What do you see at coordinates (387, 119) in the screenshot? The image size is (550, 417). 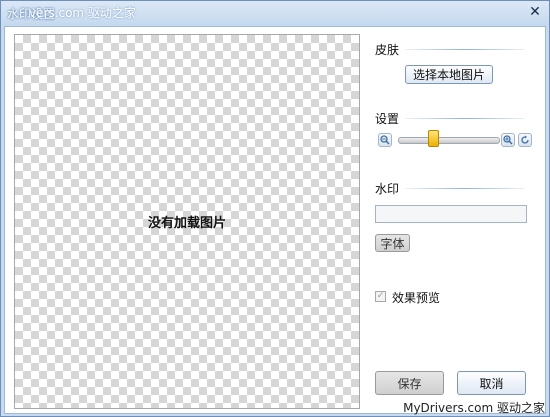 I see `settings-label: 设置` at bounding box center [387, 119].